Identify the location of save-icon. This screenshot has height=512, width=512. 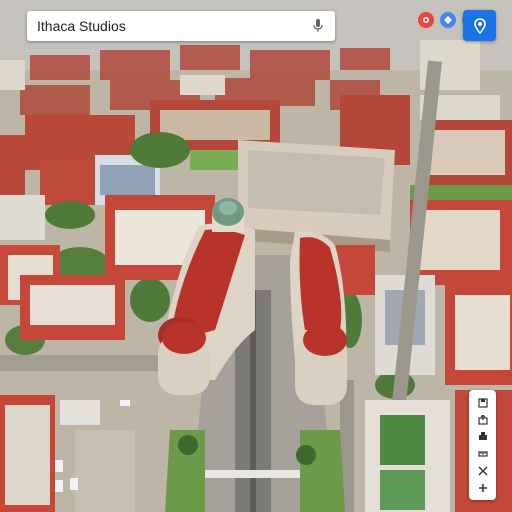
(483, 403).